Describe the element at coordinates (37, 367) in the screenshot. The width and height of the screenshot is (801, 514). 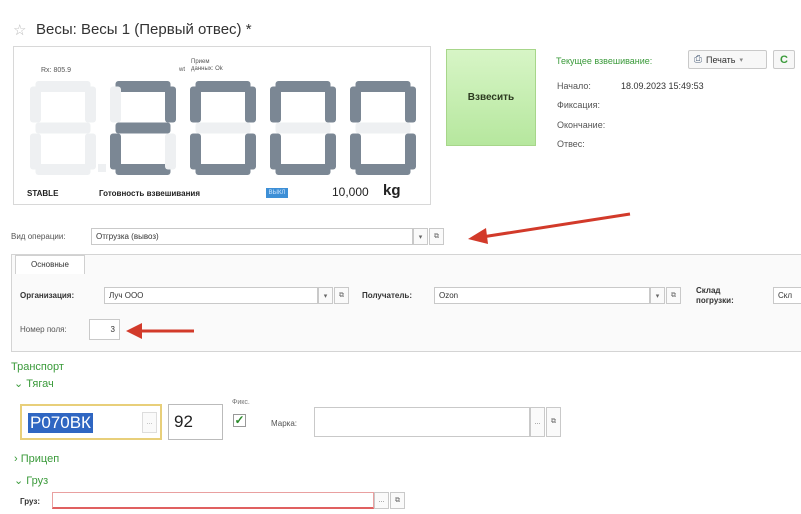
I see `transport-title: Транспорт` at that location.